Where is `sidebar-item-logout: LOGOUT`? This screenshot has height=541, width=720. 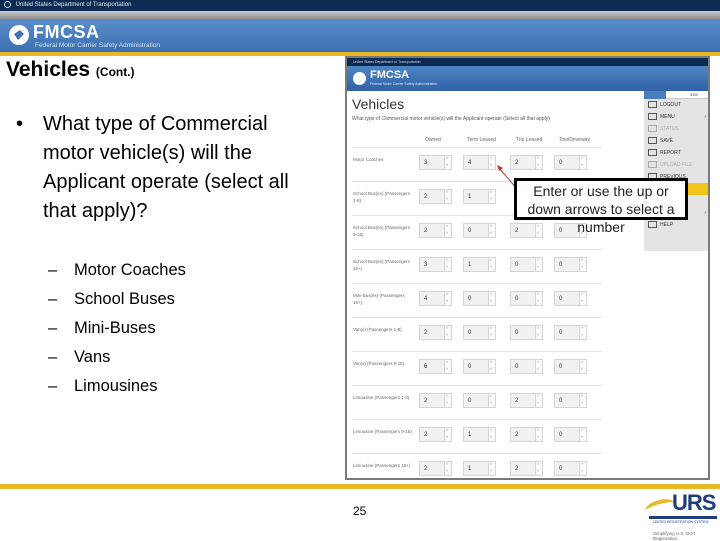 sidebar-item-logout: LOGOUT is located at coordinates (676, 105).